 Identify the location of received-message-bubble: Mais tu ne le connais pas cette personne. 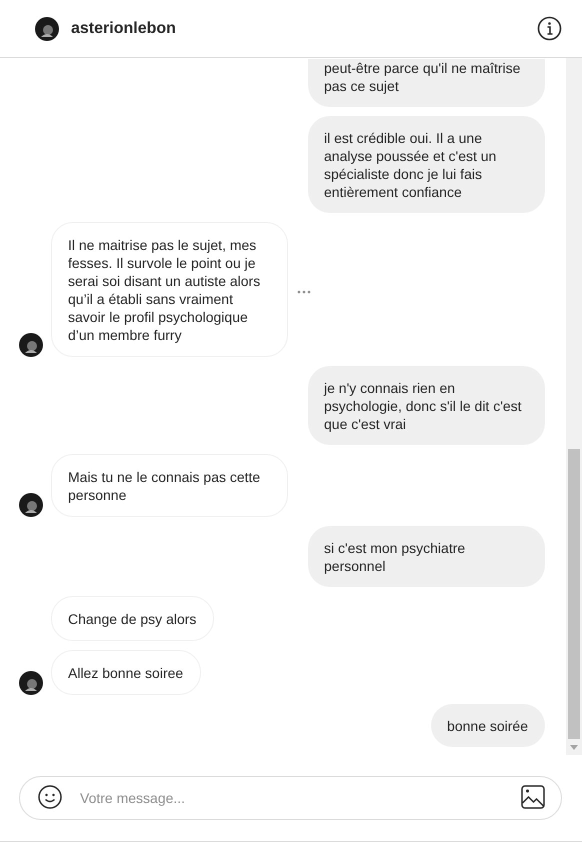
(169, 485).